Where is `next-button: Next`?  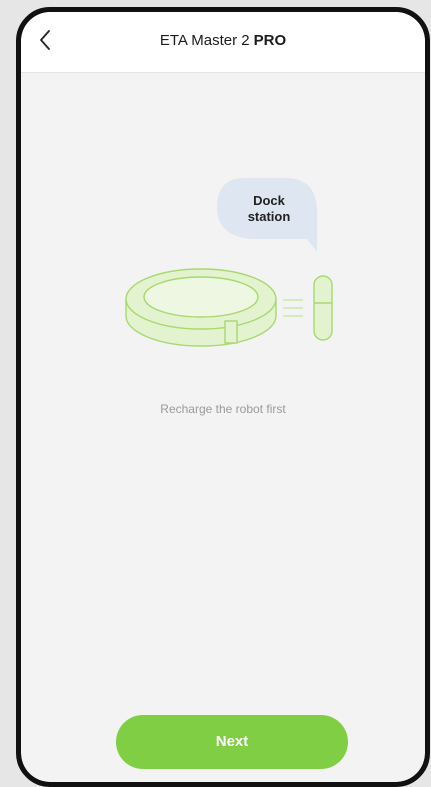
next-button: Next is located at coordinates (232, 742).